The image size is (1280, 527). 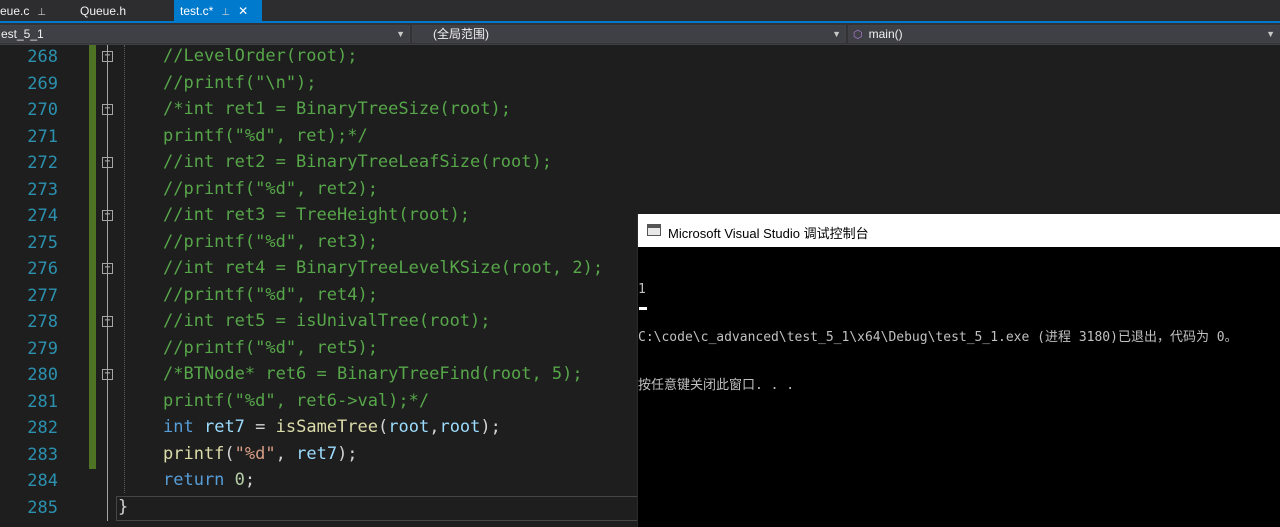 What do you see at coordinates (243, 11) in the screenshot?
I see `close-icon: ✕` at bounding box center [243, 11].